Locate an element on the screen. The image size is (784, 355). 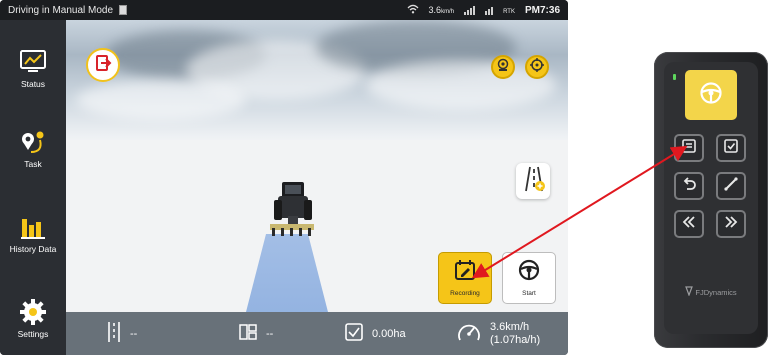
undo-icon is located at coordinates (689, 186).